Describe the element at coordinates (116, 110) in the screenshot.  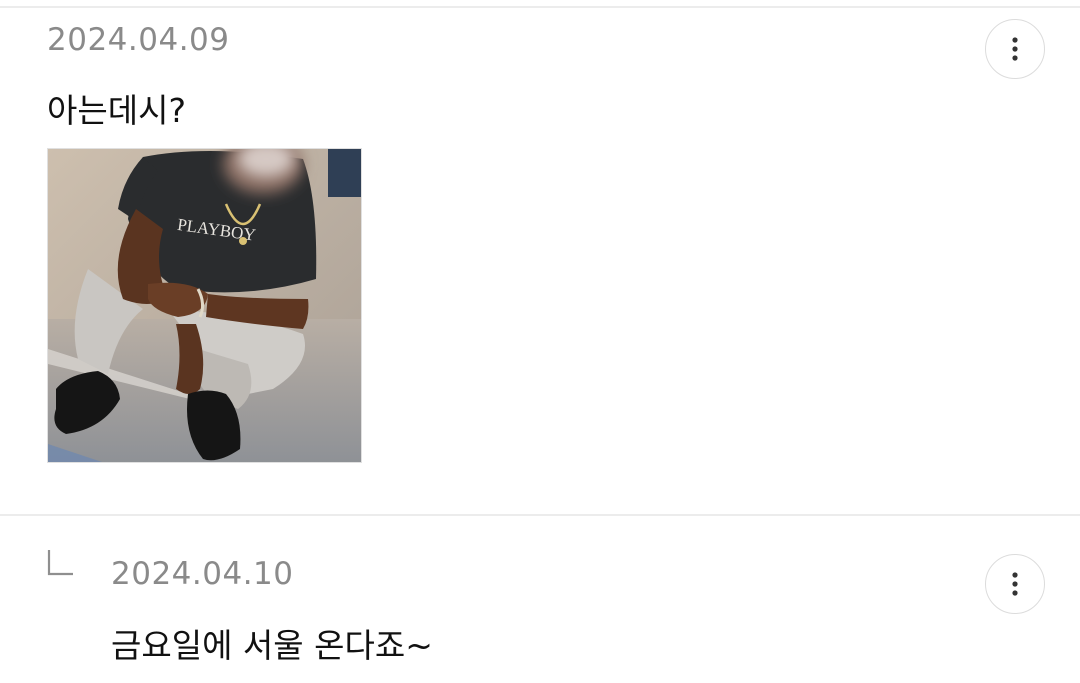
I see `comment-text: 아는데시?` at that location.